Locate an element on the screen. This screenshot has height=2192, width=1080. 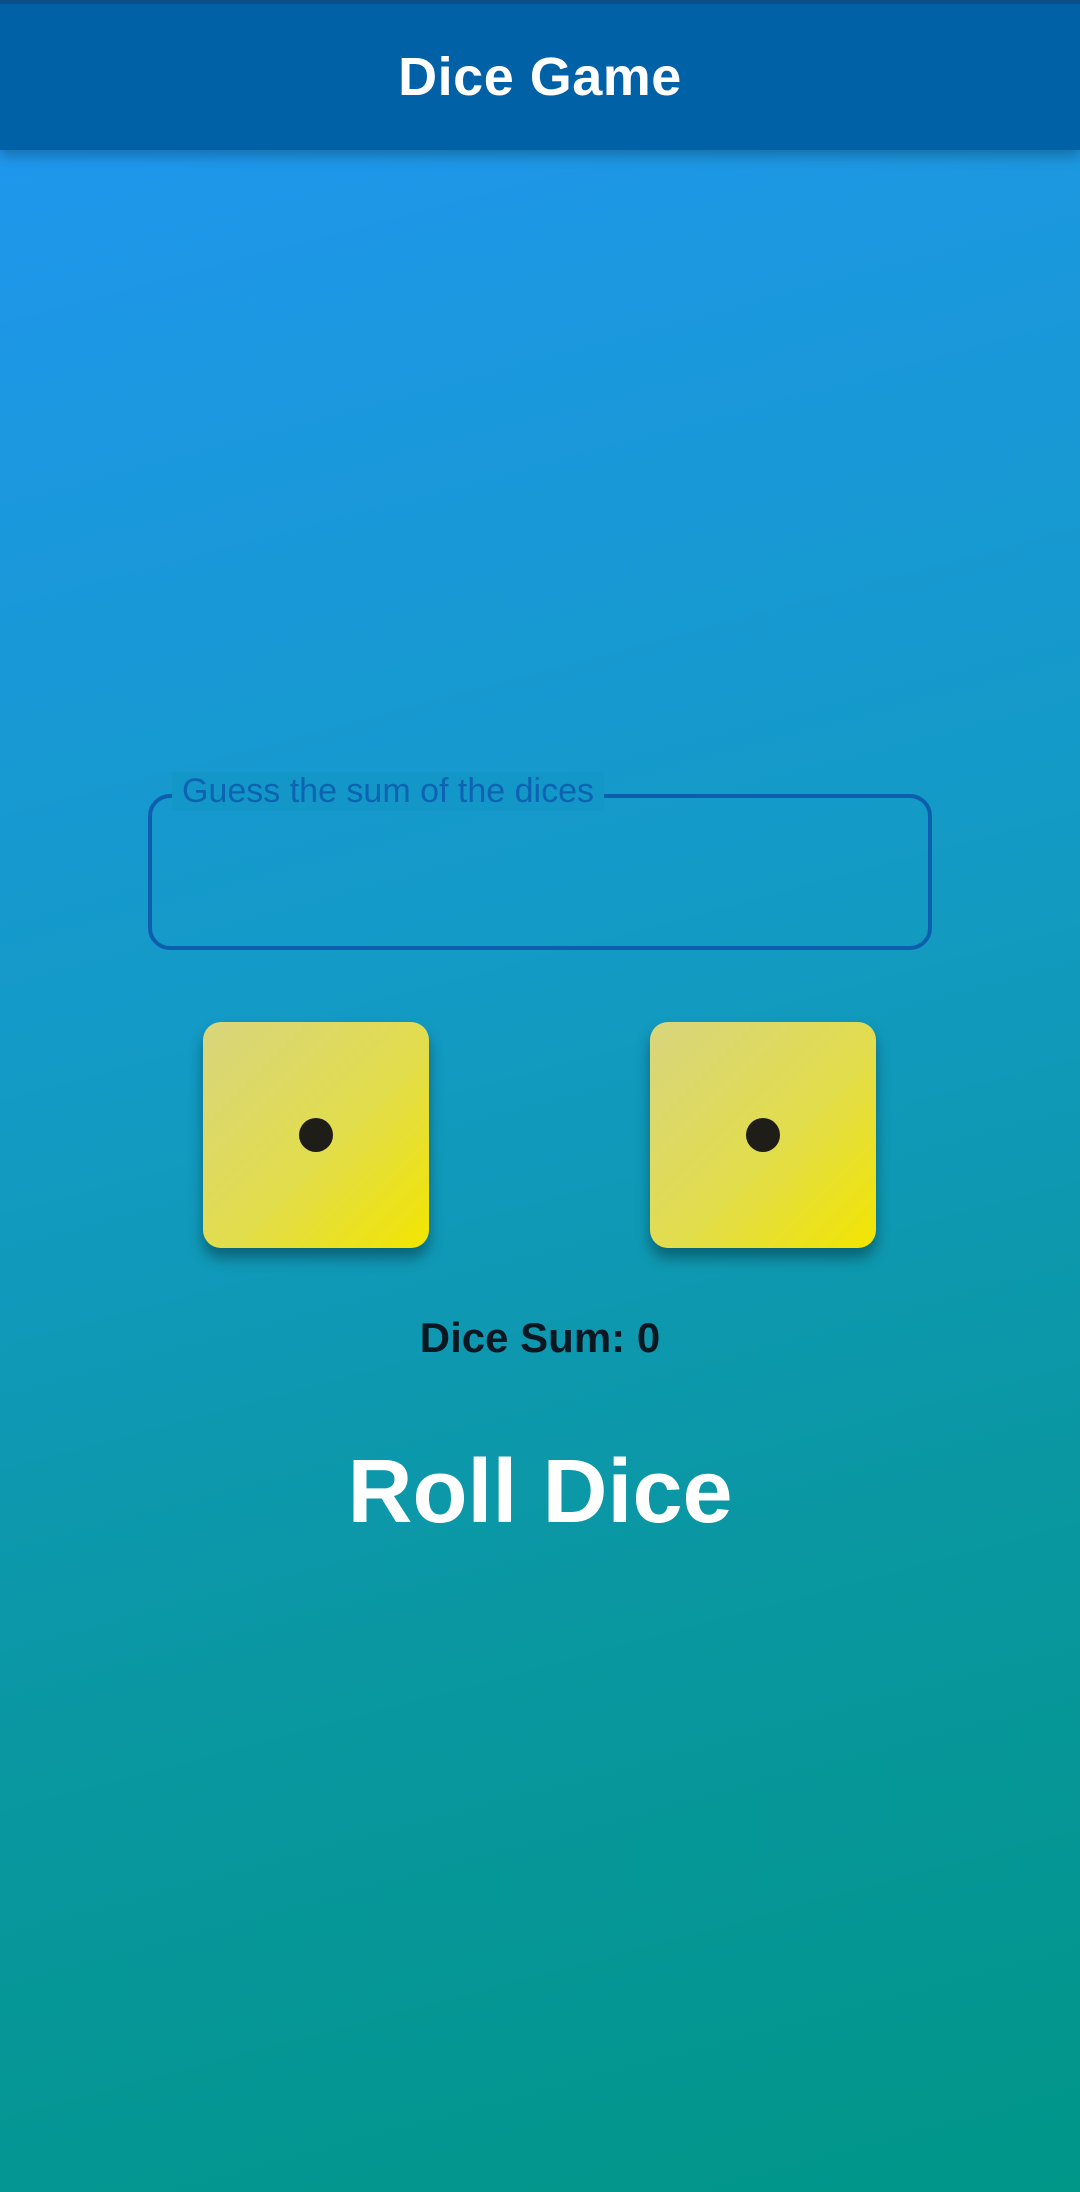
app-bar: Dice Game is located at coordinates (540, 75).